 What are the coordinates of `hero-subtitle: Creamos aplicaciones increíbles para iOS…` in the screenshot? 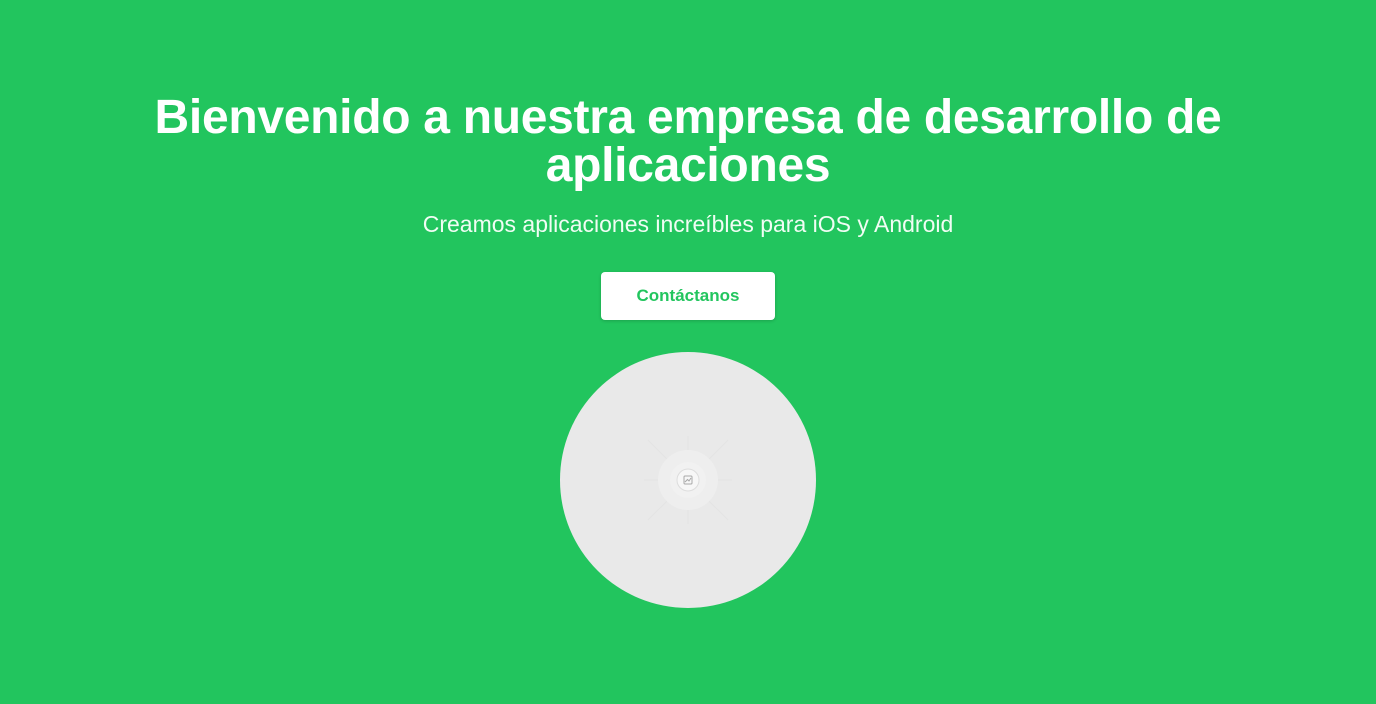 It's located at (688, 224).